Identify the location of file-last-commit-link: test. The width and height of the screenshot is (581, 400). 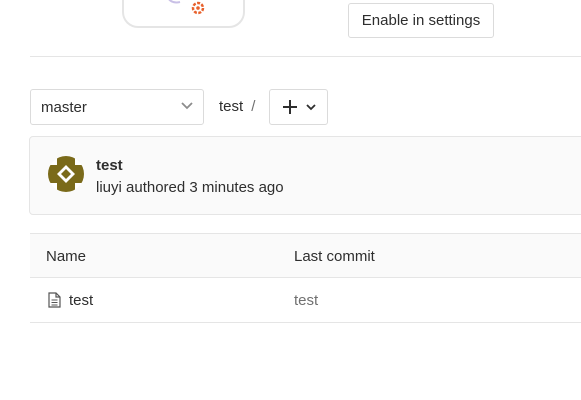
(306, 300).